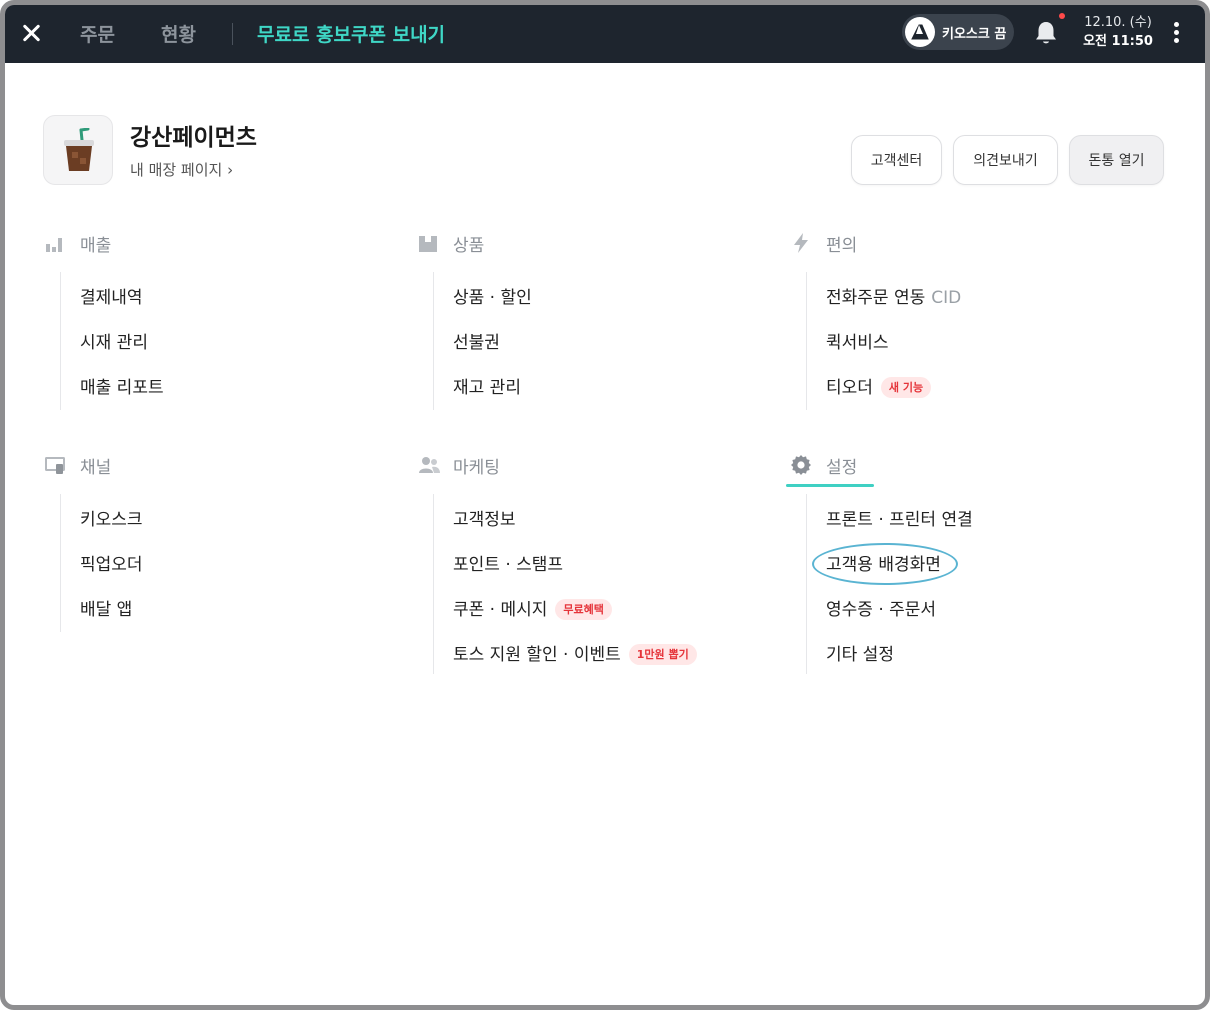  Describe the element at coordinates (860, 655) in the screenshot. I see `menu-item-other-settings: 기타 설정` at that location.